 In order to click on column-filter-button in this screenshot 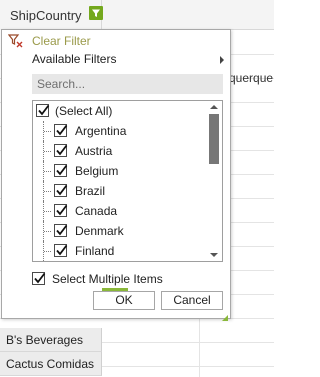, I will do `click(96, 13)`.